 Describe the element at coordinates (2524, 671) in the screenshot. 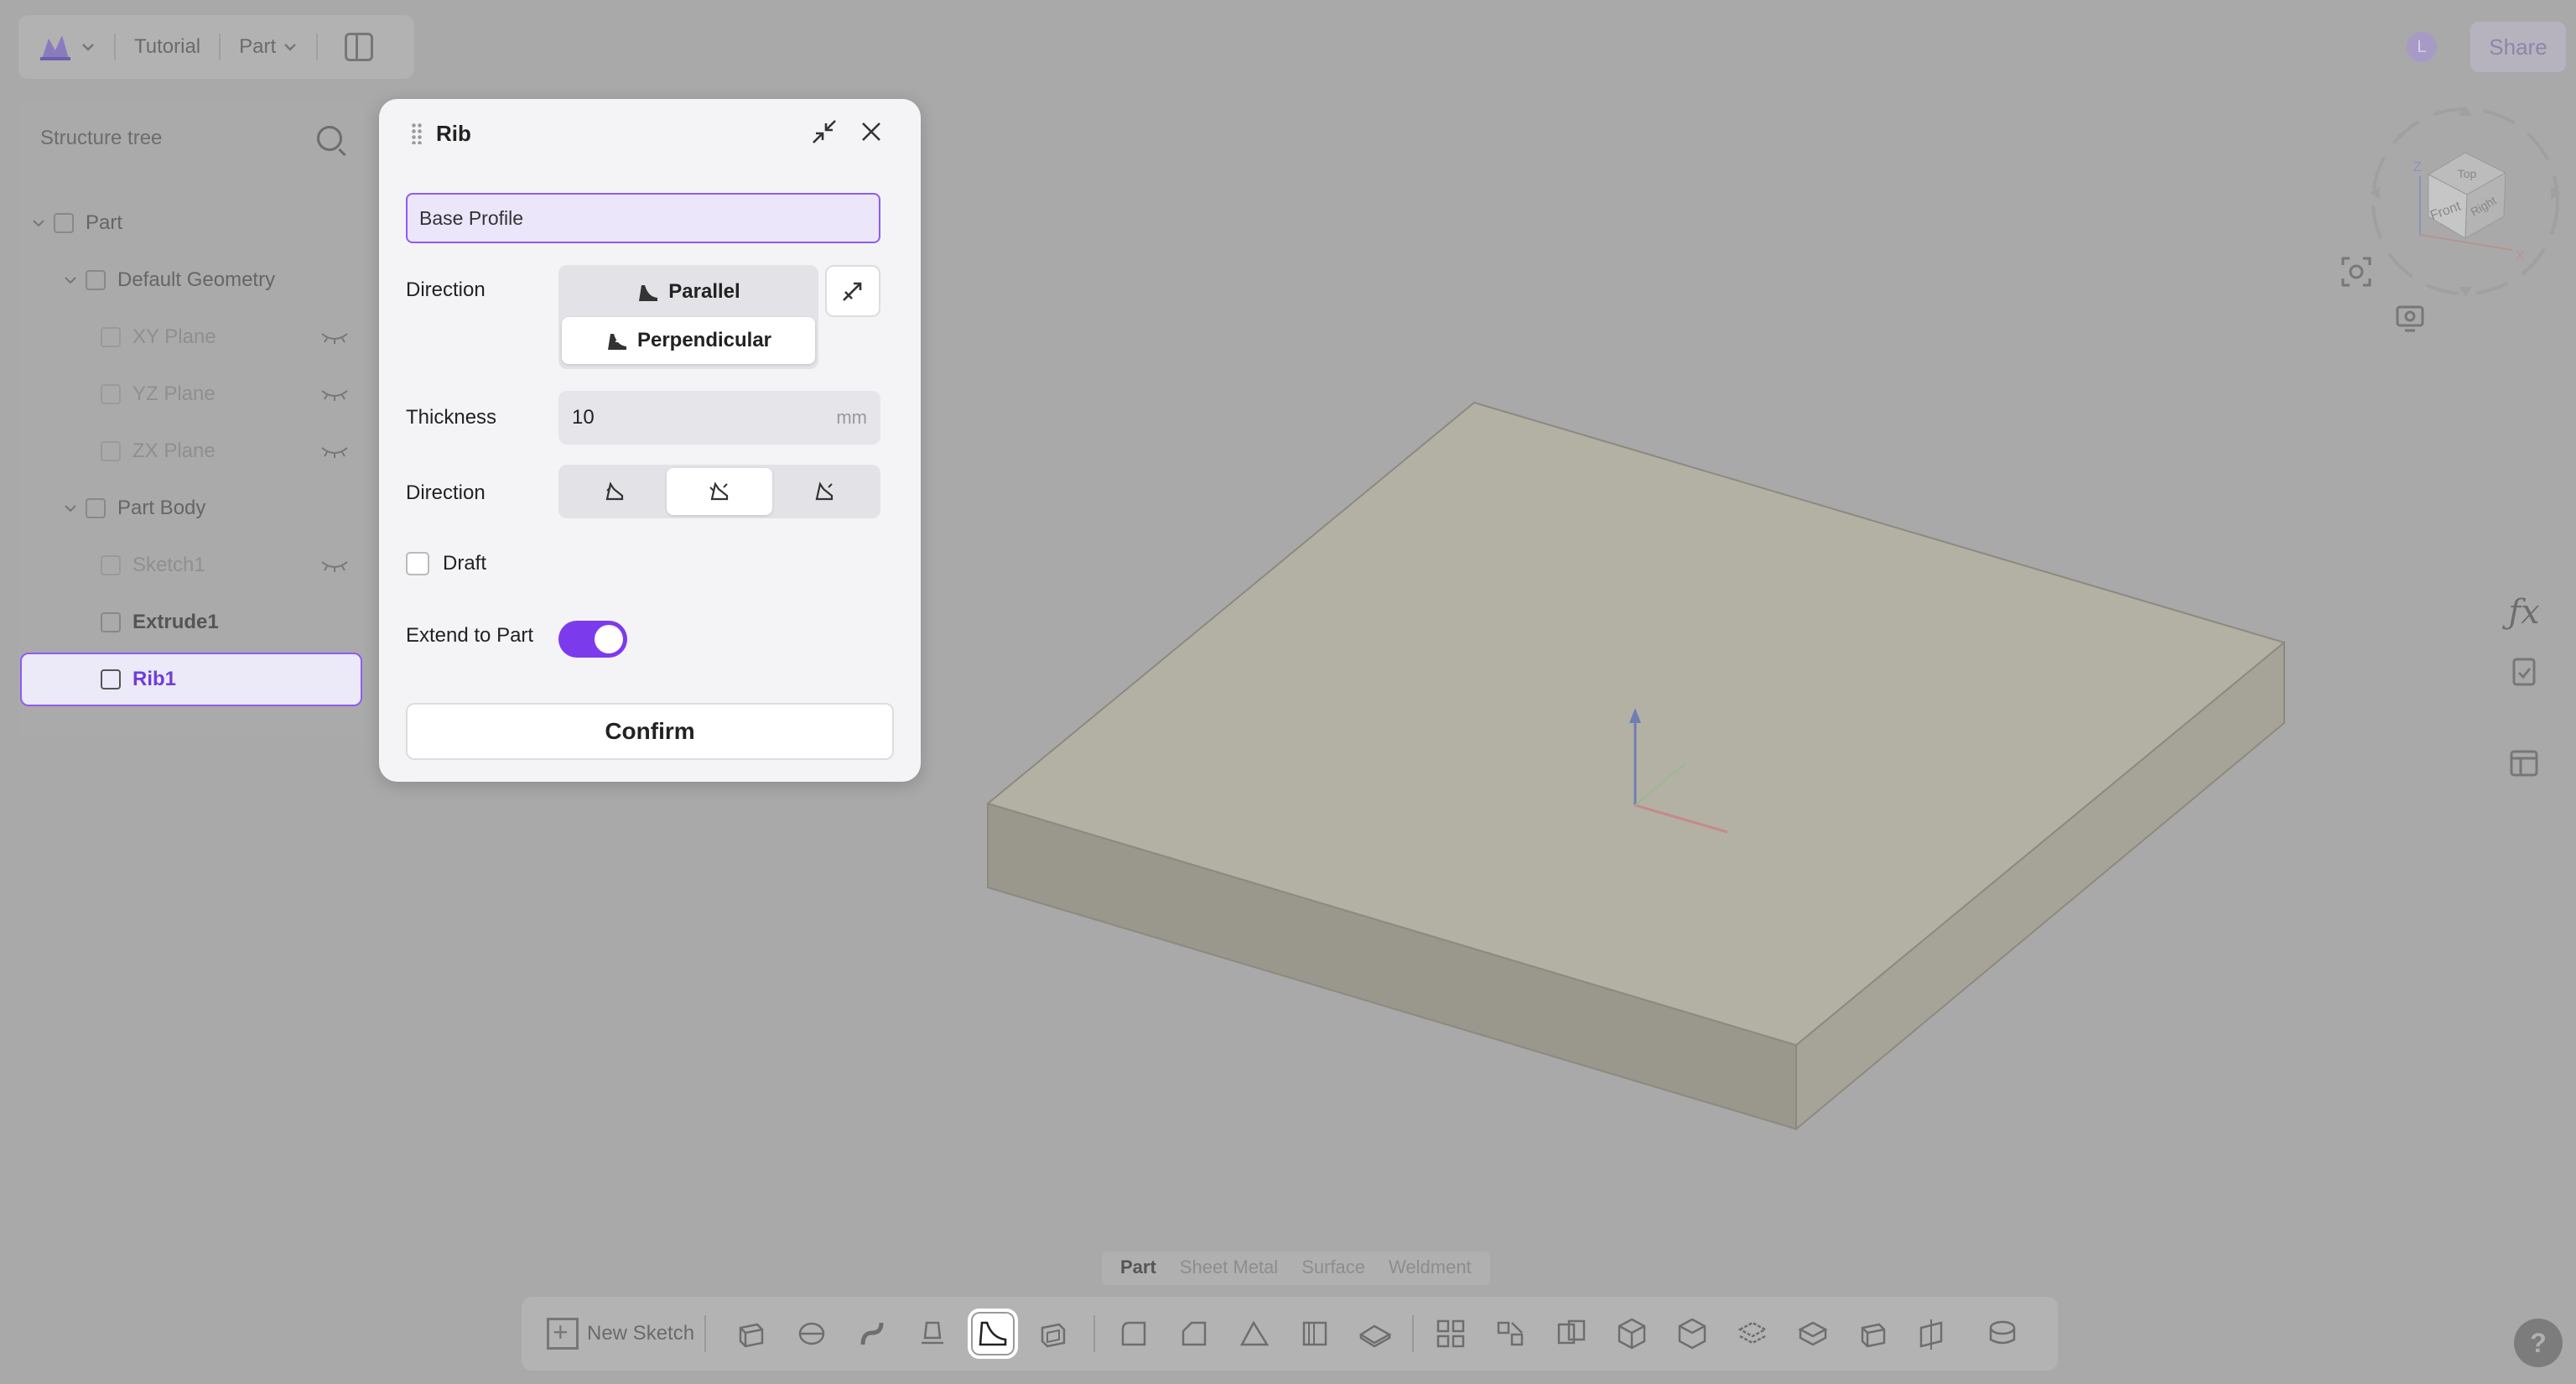

I see `clipboard-check-icon` at that location.